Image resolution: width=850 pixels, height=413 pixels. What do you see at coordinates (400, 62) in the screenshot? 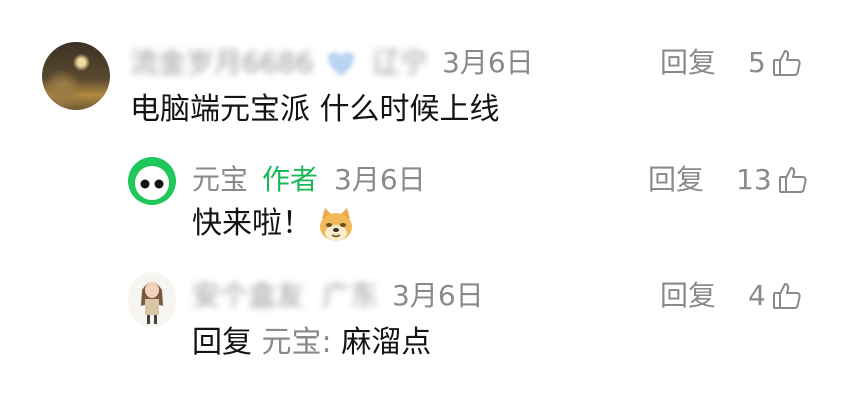
I see `location: 辽宁` at bounding box center [400, 62].